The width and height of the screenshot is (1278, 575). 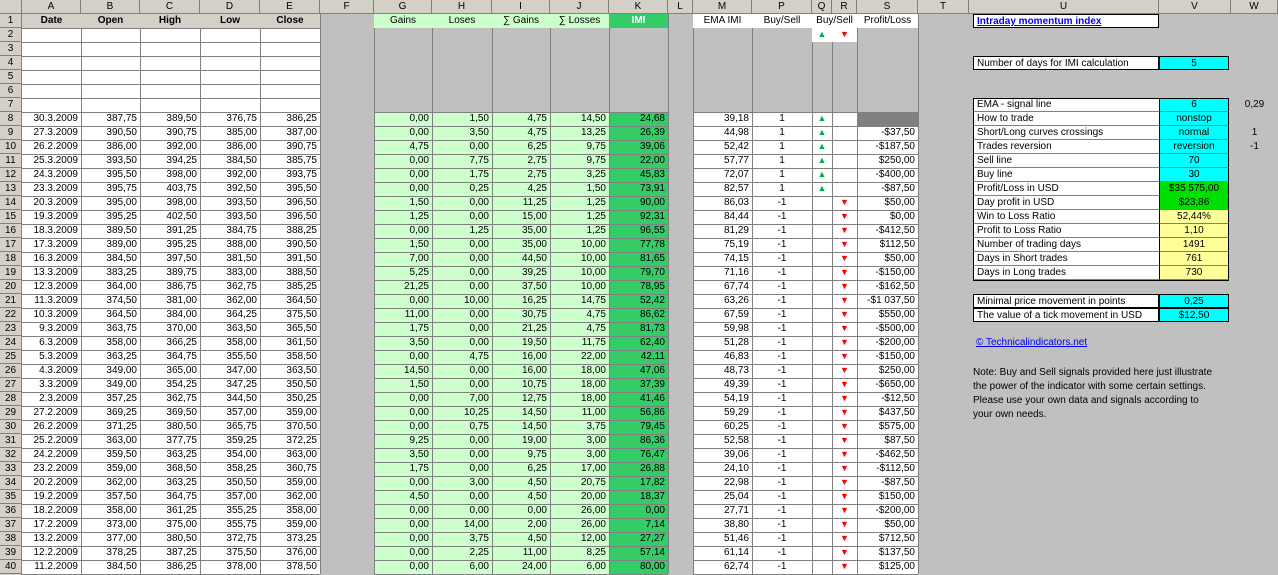 What do you see at coordinates (10, 77) in the screenshot?
I see `row-header-5: 5` at bounding box center [10, 77].